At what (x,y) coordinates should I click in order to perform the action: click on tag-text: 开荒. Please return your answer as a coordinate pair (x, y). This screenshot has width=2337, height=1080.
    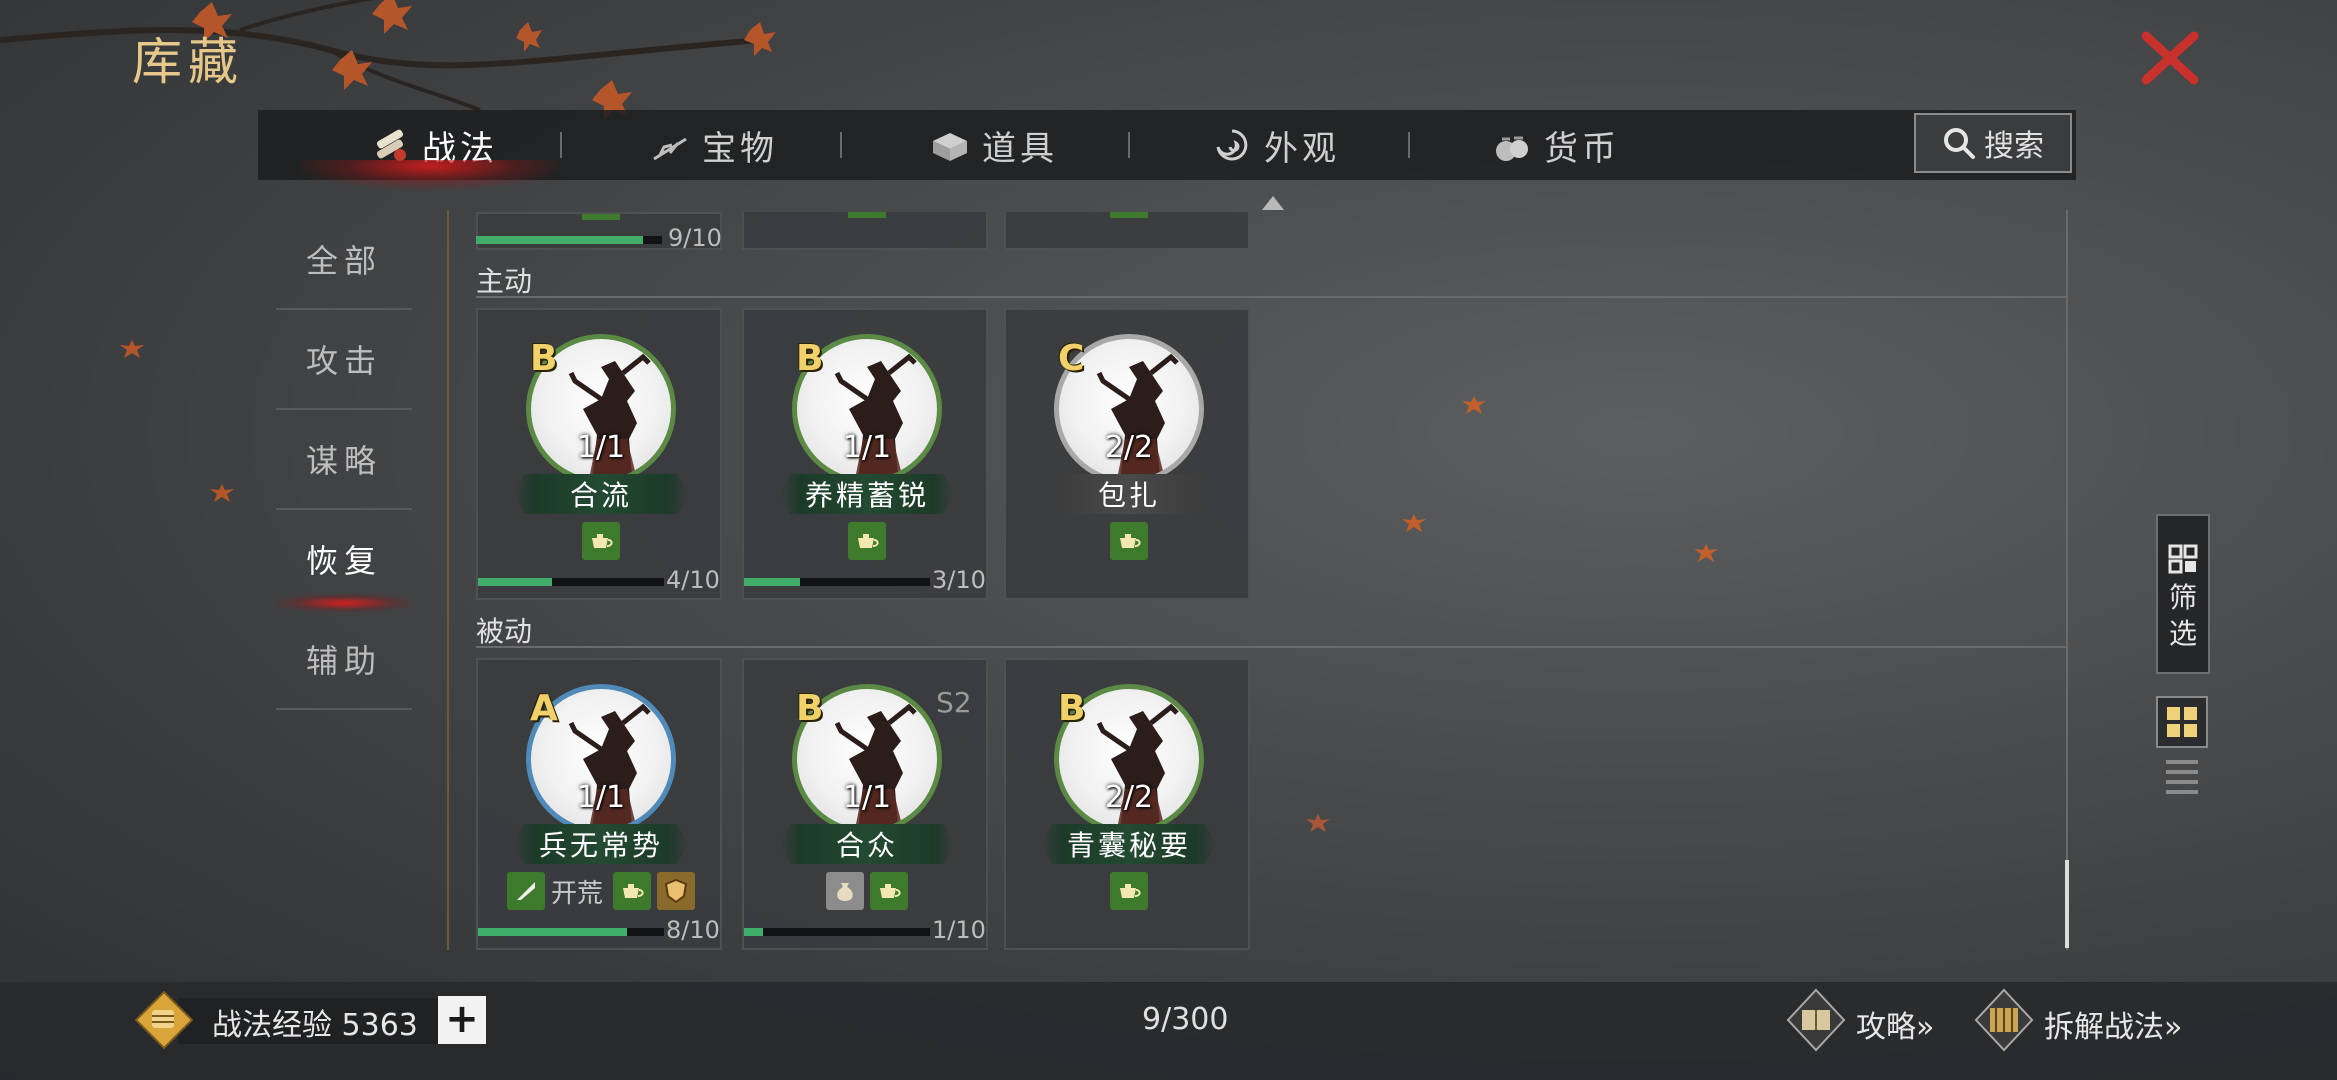
    Looking at the image, I should click on (576, 893).